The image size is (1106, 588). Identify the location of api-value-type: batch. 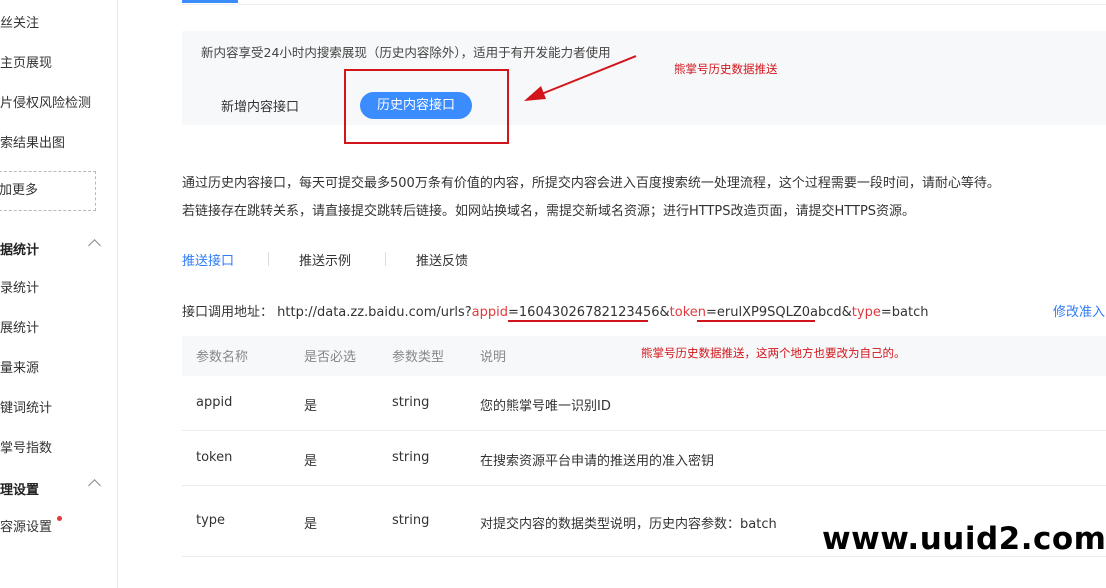
(910, 312).